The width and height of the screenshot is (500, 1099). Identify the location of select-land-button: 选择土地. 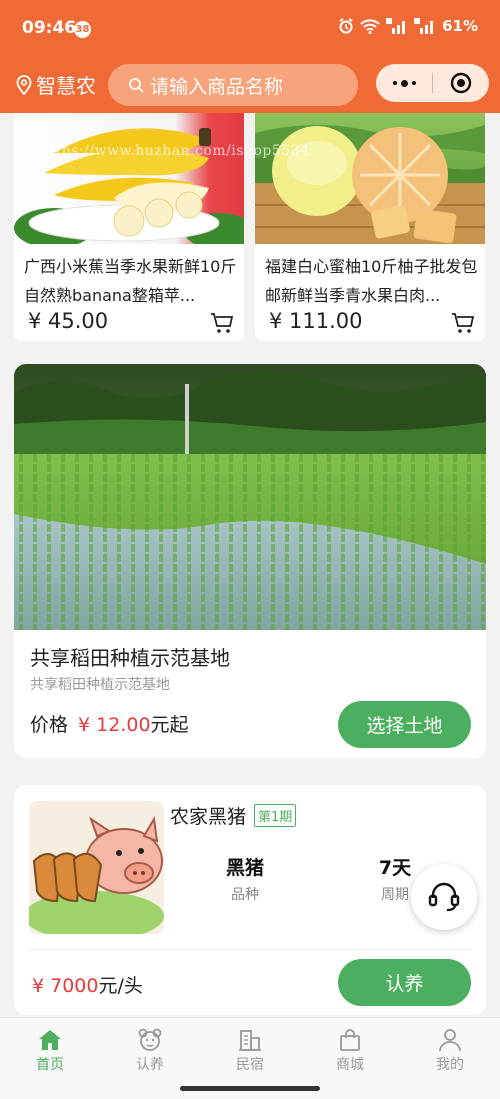
(404, 724).